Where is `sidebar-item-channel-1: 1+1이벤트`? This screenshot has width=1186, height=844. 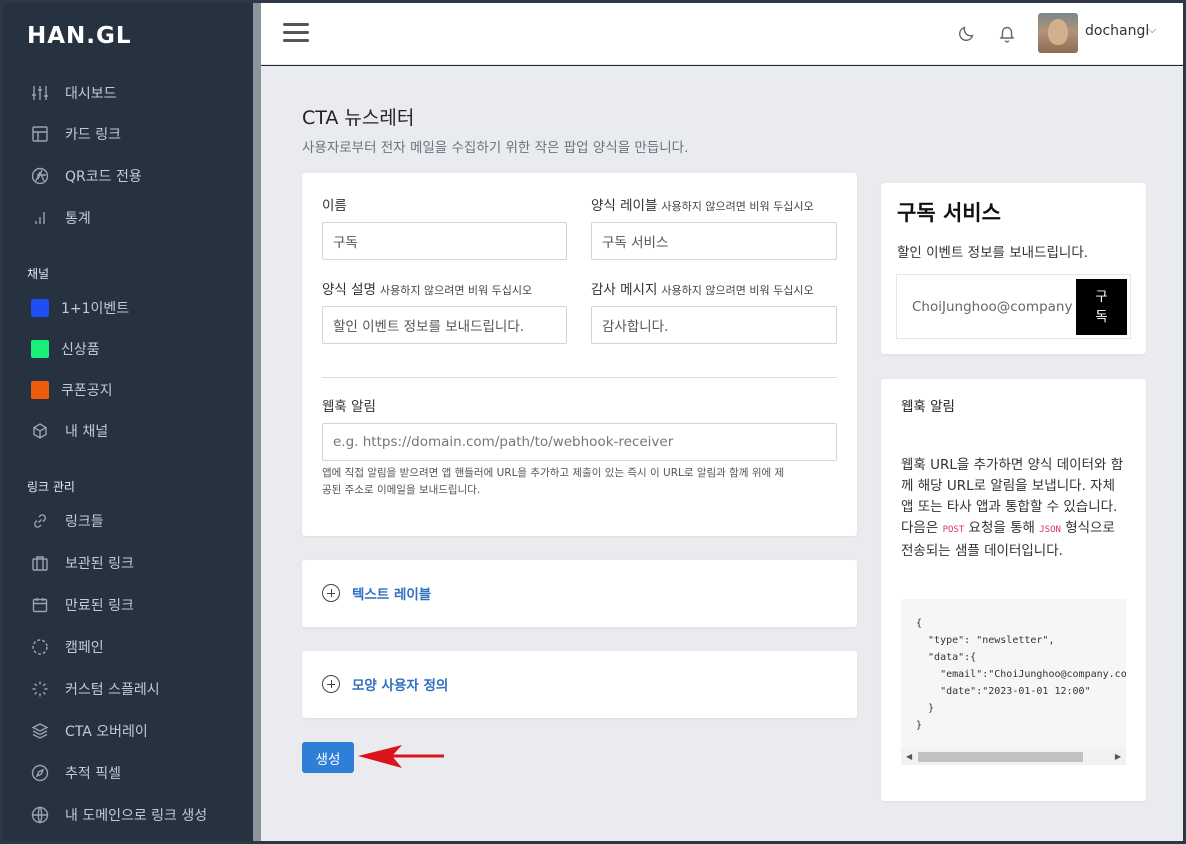
sidebar-item-channel-1: 1+1이벤트 is located at coordinates (80, 308).